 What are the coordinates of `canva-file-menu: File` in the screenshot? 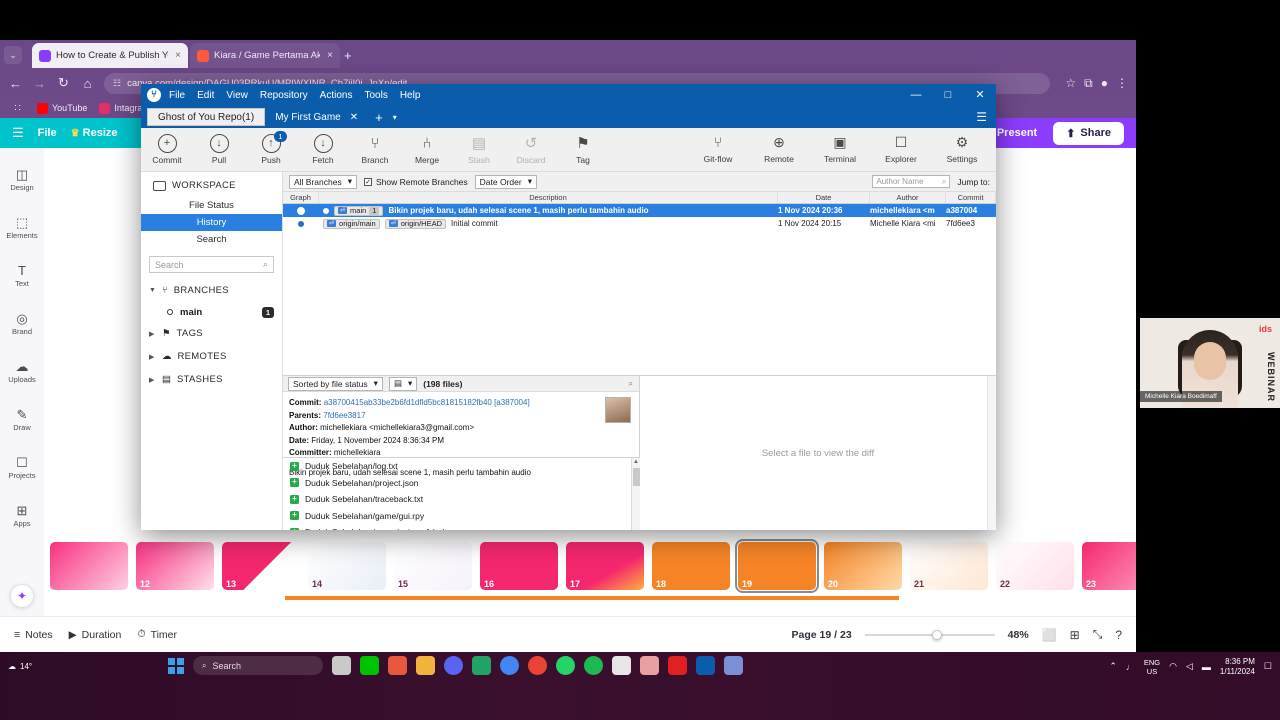 It's located at (47, 133).